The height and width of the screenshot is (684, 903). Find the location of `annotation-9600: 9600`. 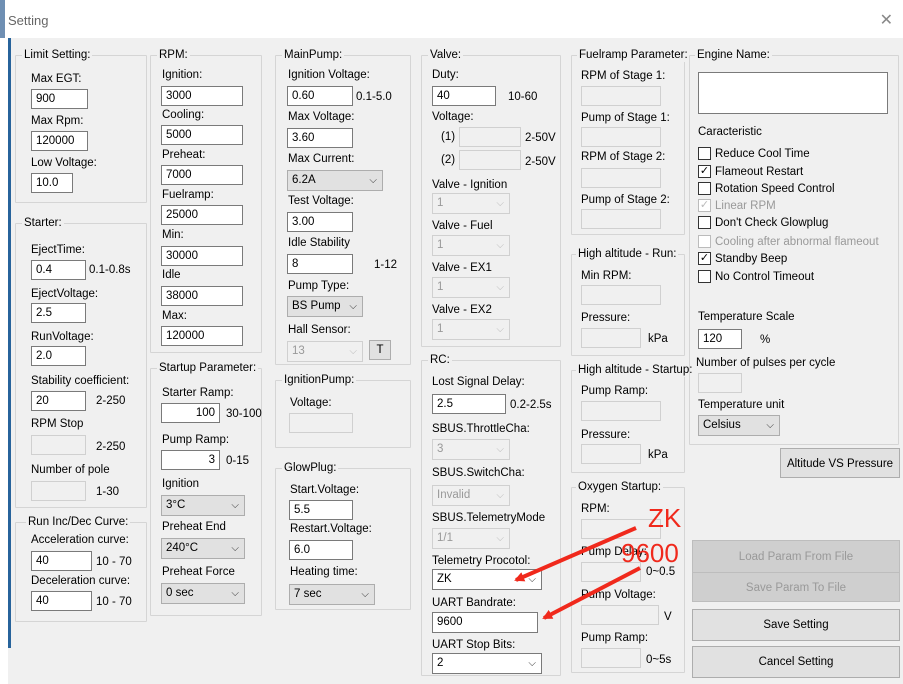

annotation-9600: 9600 is located at coordinates (650, 553).